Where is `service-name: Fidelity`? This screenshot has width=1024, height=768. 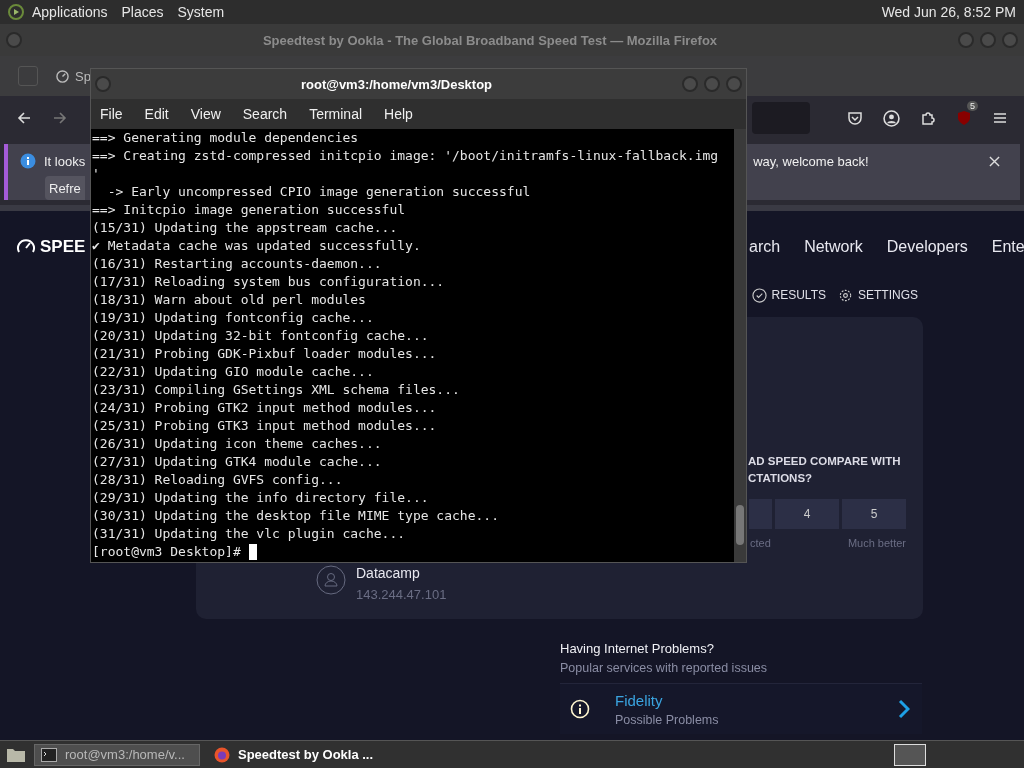 service-name: Fidelity is located at coordinates (639, 700).